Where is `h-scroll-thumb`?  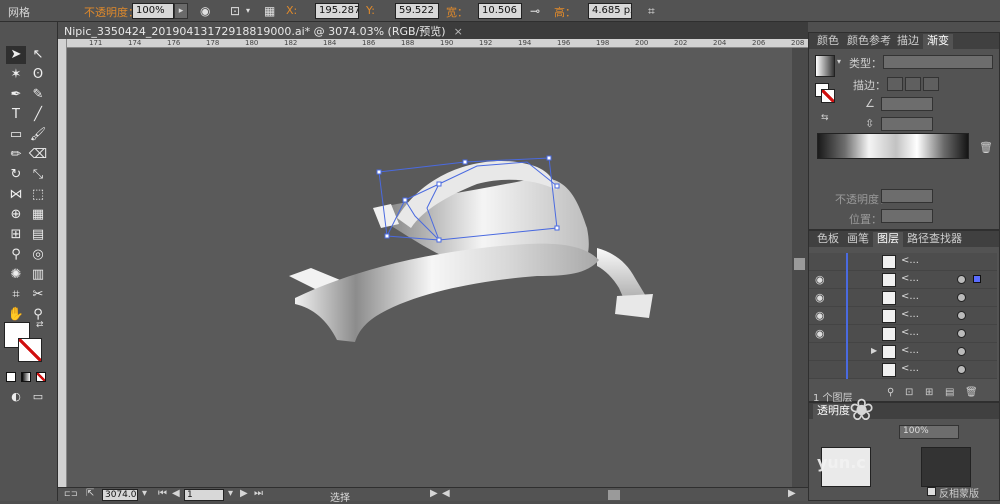
h-scroll-thumb is located at coordinates (614, 495).